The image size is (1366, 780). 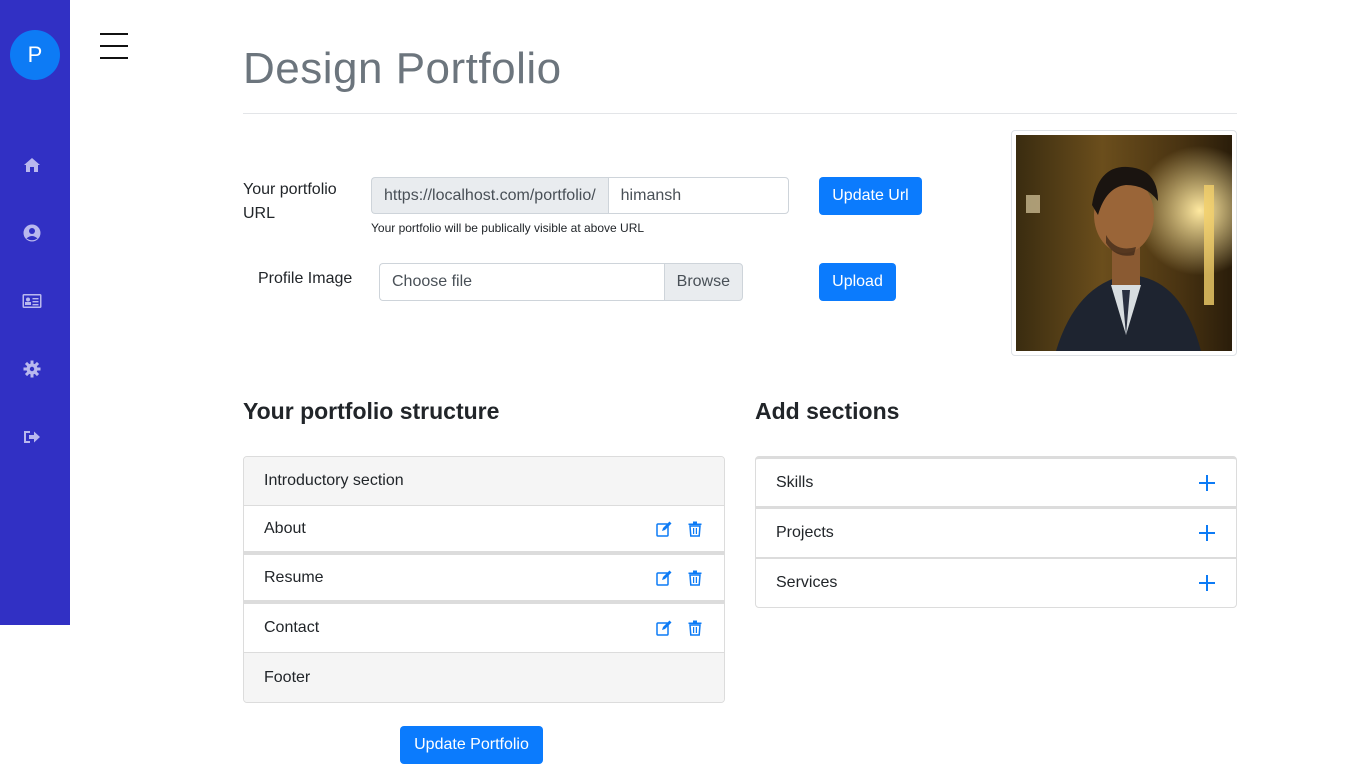 What do you see at coordinates (471, 745) in the screenshot?
I see `update-portfolio-button: Update Portfolio` at bounding box center [471, 745].